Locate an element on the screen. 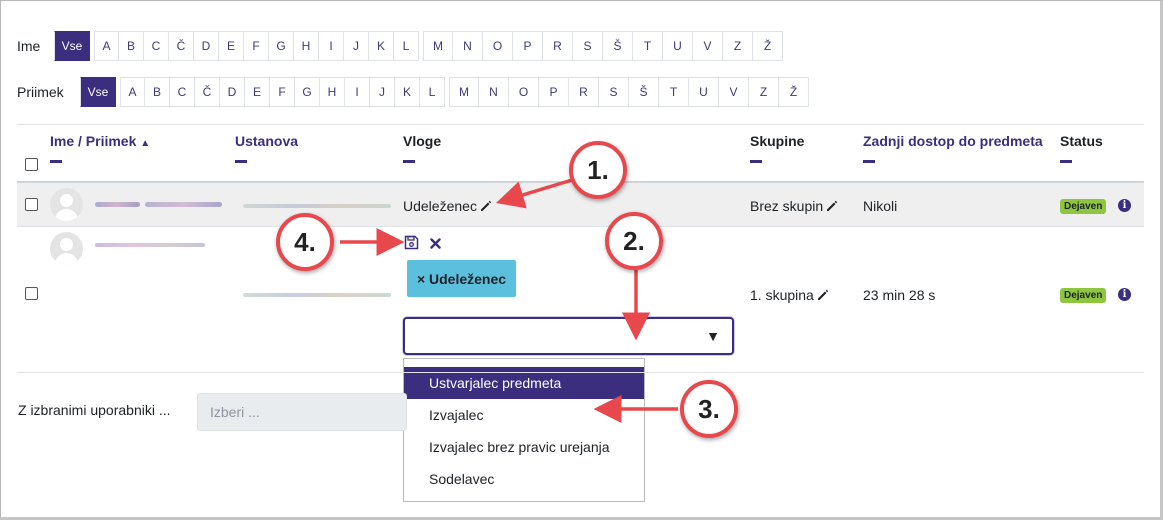 The width and height of the screenshot is (1163, 520). callout-1: 1. is located at coordinates (598, 170).